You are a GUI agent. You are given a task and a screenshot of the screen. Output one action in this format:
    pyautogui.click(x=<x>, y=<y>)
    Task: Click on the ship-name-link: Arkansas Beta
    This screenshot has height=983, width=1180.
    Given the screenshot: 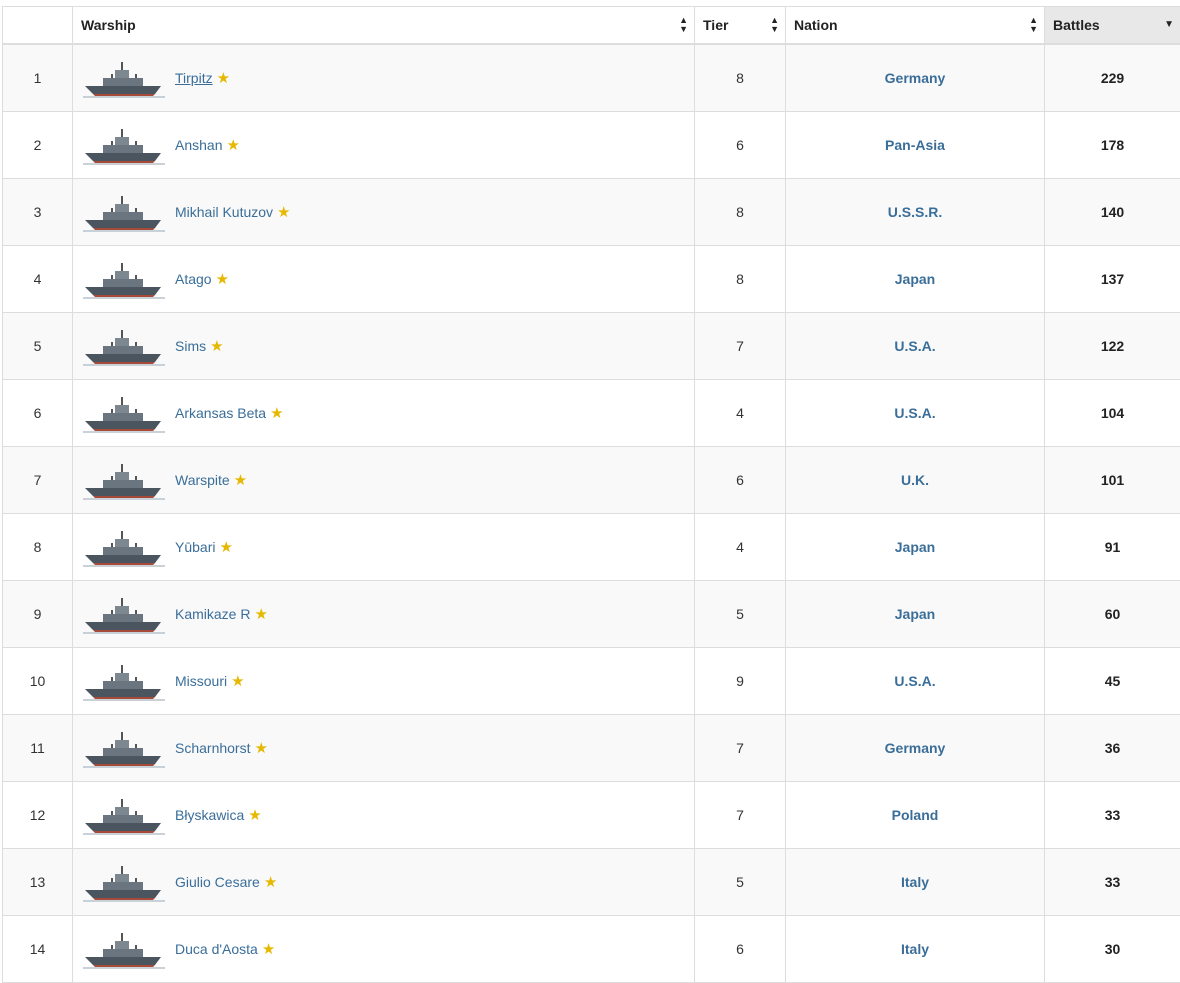 What is the action you would take?
    pyautogui.click(x=220, y=413)
    